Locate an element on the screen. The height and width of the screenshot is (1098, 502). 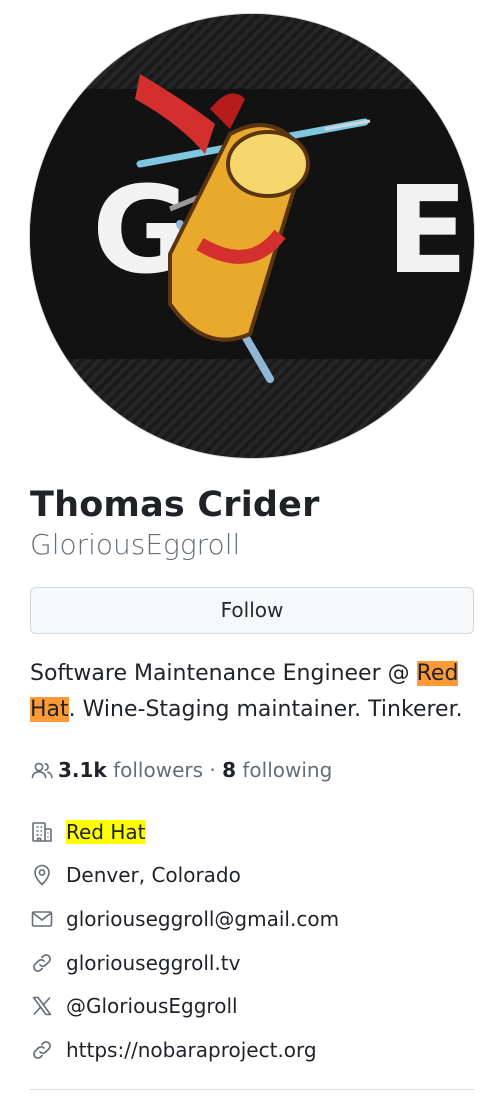
followers-link: 3.1k followers is located at coordinates (130, 770).